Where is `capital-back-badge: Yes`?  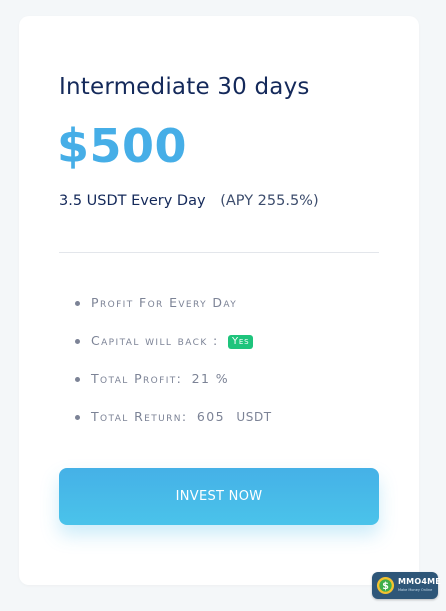 capital-back-badge: Yes is located at coordinates (240, 342).